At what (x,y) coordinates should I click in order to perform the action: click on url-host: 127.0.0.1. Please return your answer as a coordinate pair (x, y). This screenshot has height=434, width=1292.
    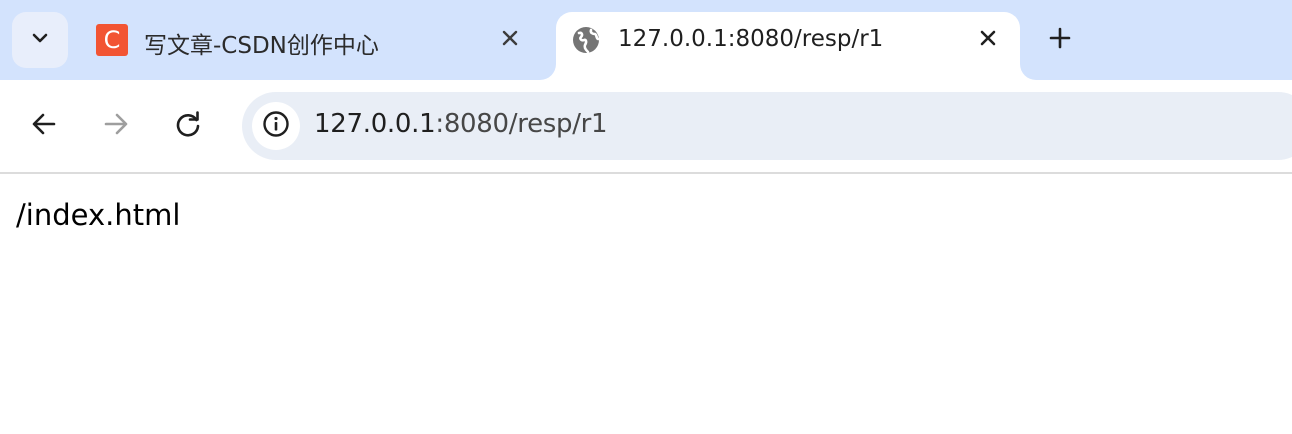
    Looking at the image, I should click on (375, 124).